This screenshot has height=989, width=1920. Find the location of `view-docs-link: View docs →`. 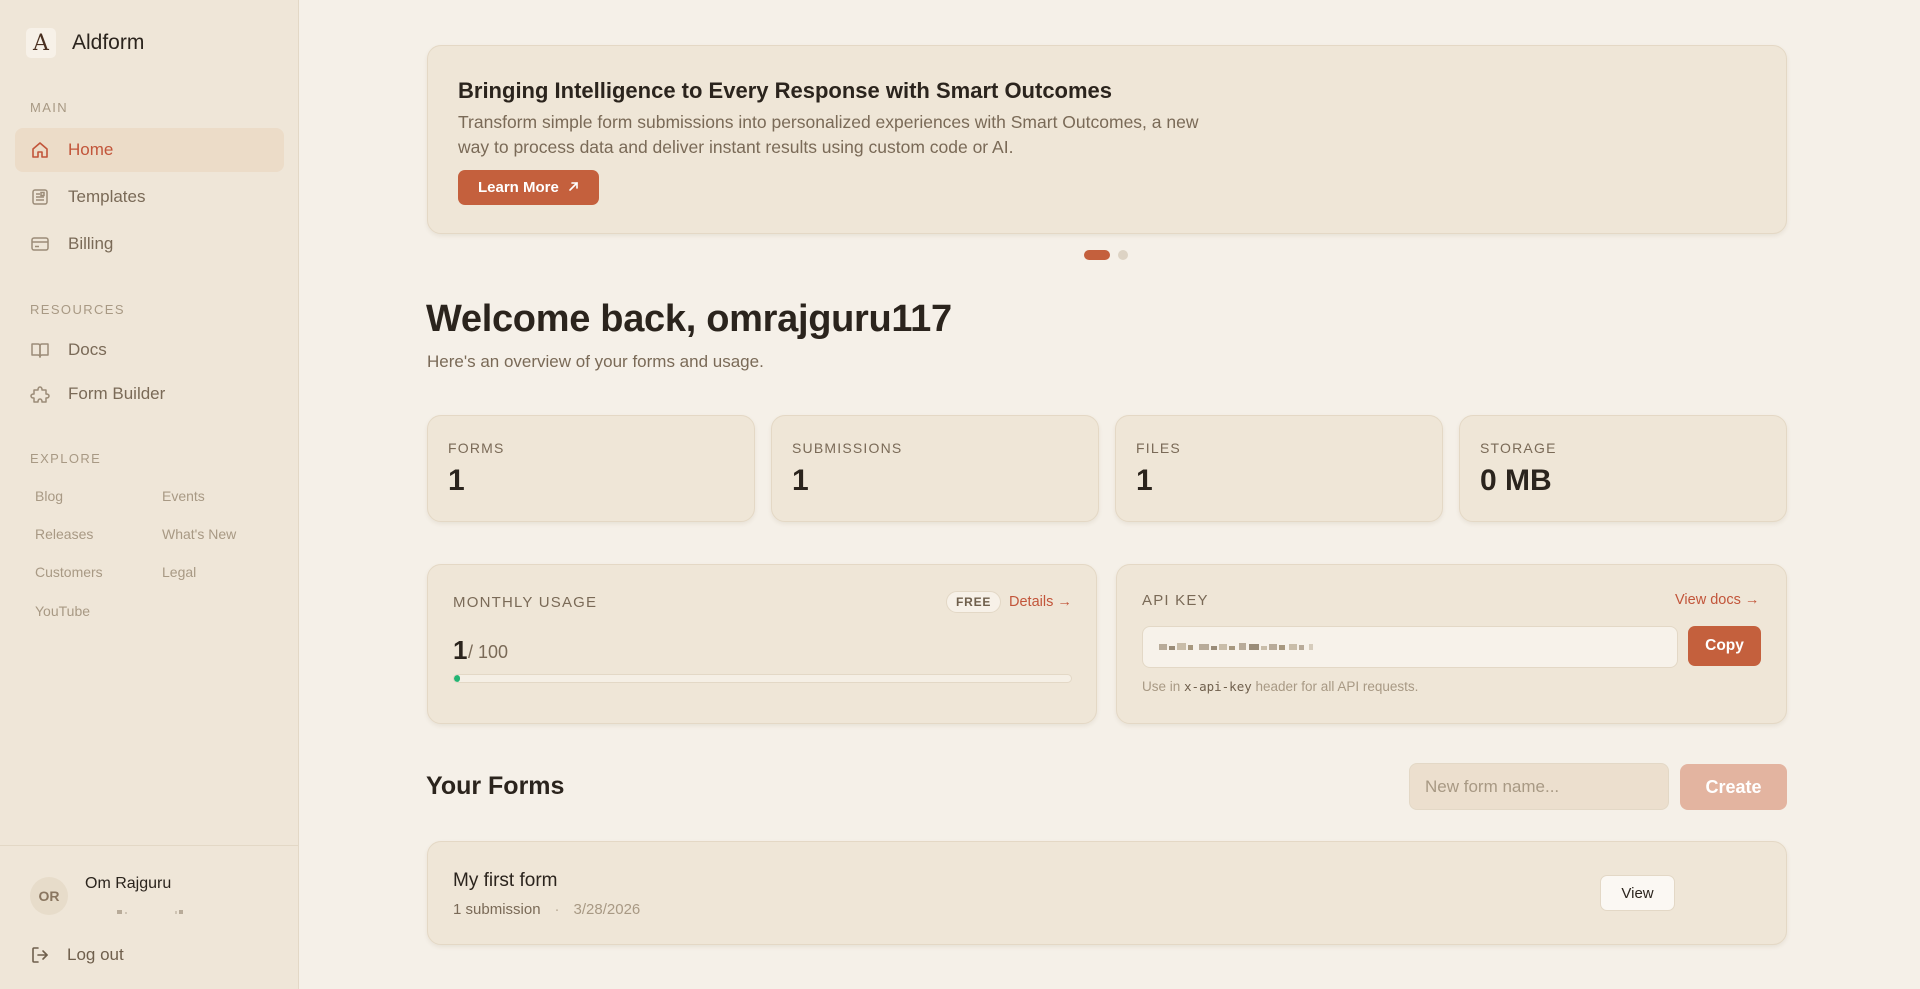

view-docs-link: View docs → is located at coordinates (1717, 600).